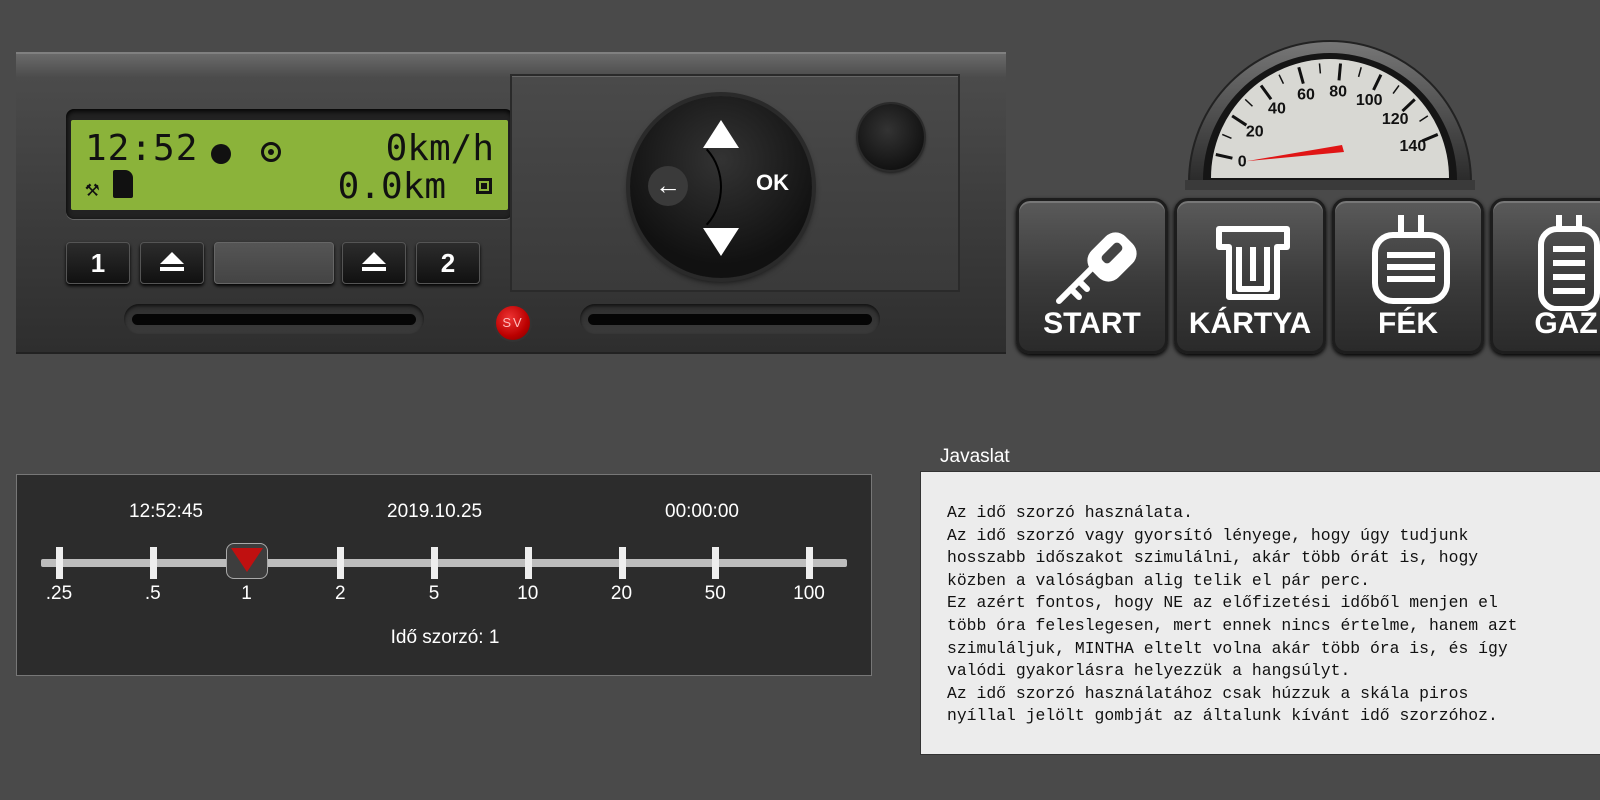 The height and width of the screenshot is (800, 1600). I want to click on brake-pedal-icon, so click(1411, 259).